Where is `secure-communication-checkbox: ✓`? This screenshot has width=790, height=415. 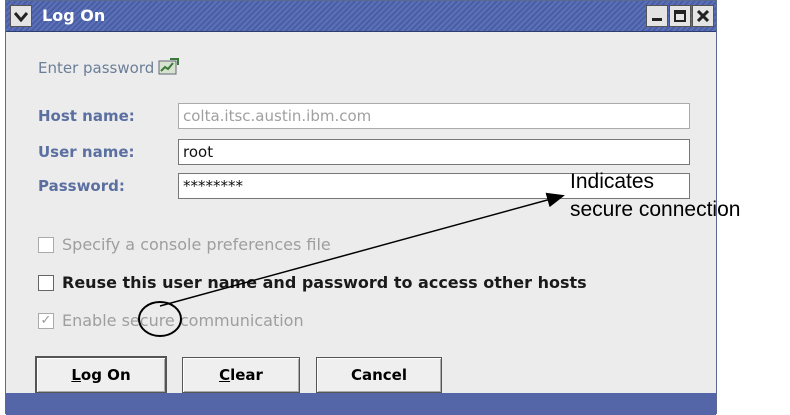
secure-communication-checkbox: ✓ is located at coordinates (46, 320).